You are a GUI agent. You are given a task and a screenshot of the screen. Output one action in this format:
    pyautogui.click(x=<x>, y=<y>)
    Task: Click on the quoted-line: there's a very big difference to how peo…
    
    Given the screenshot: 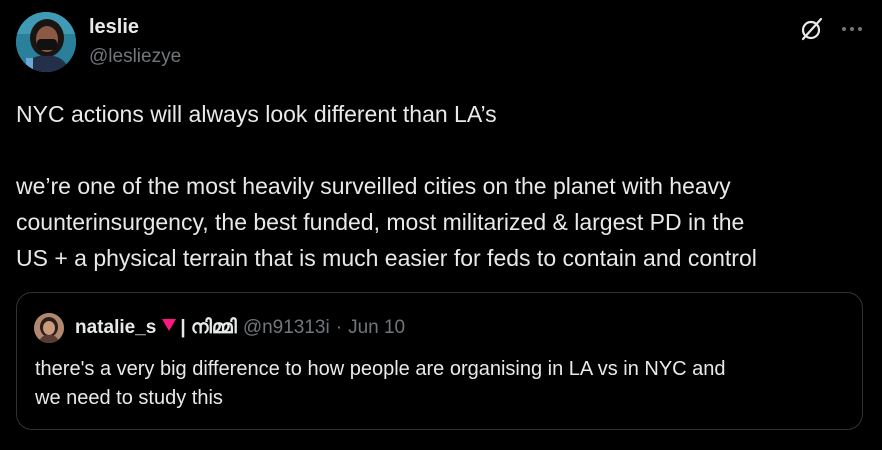 What is the action you would take?
    pyautogui.click(x=380, y=369)
    